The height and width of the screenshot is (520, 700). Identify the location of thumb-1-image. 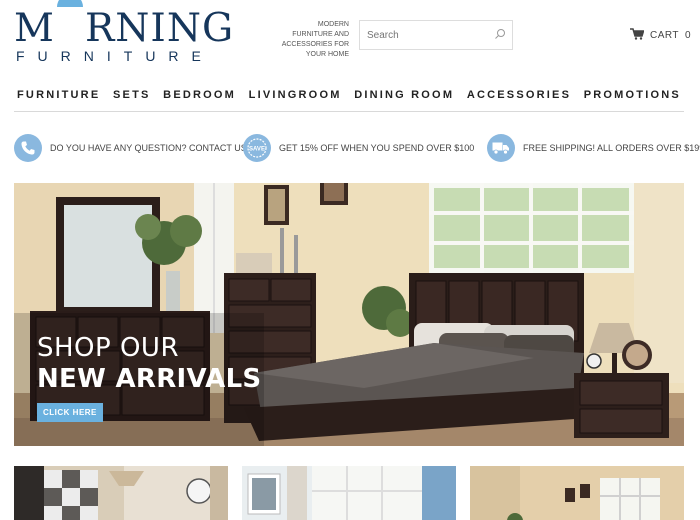
(121, 493).